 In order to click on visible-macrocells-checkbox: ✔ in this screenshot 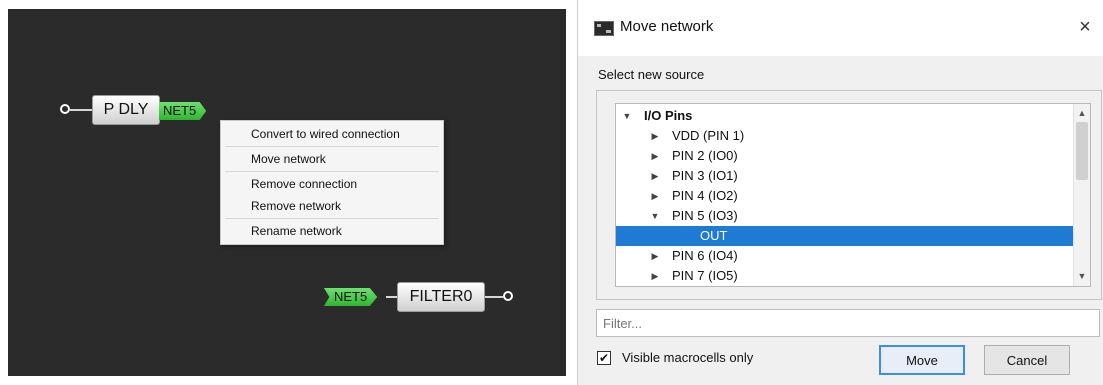, I will do `click(604, 358)`.